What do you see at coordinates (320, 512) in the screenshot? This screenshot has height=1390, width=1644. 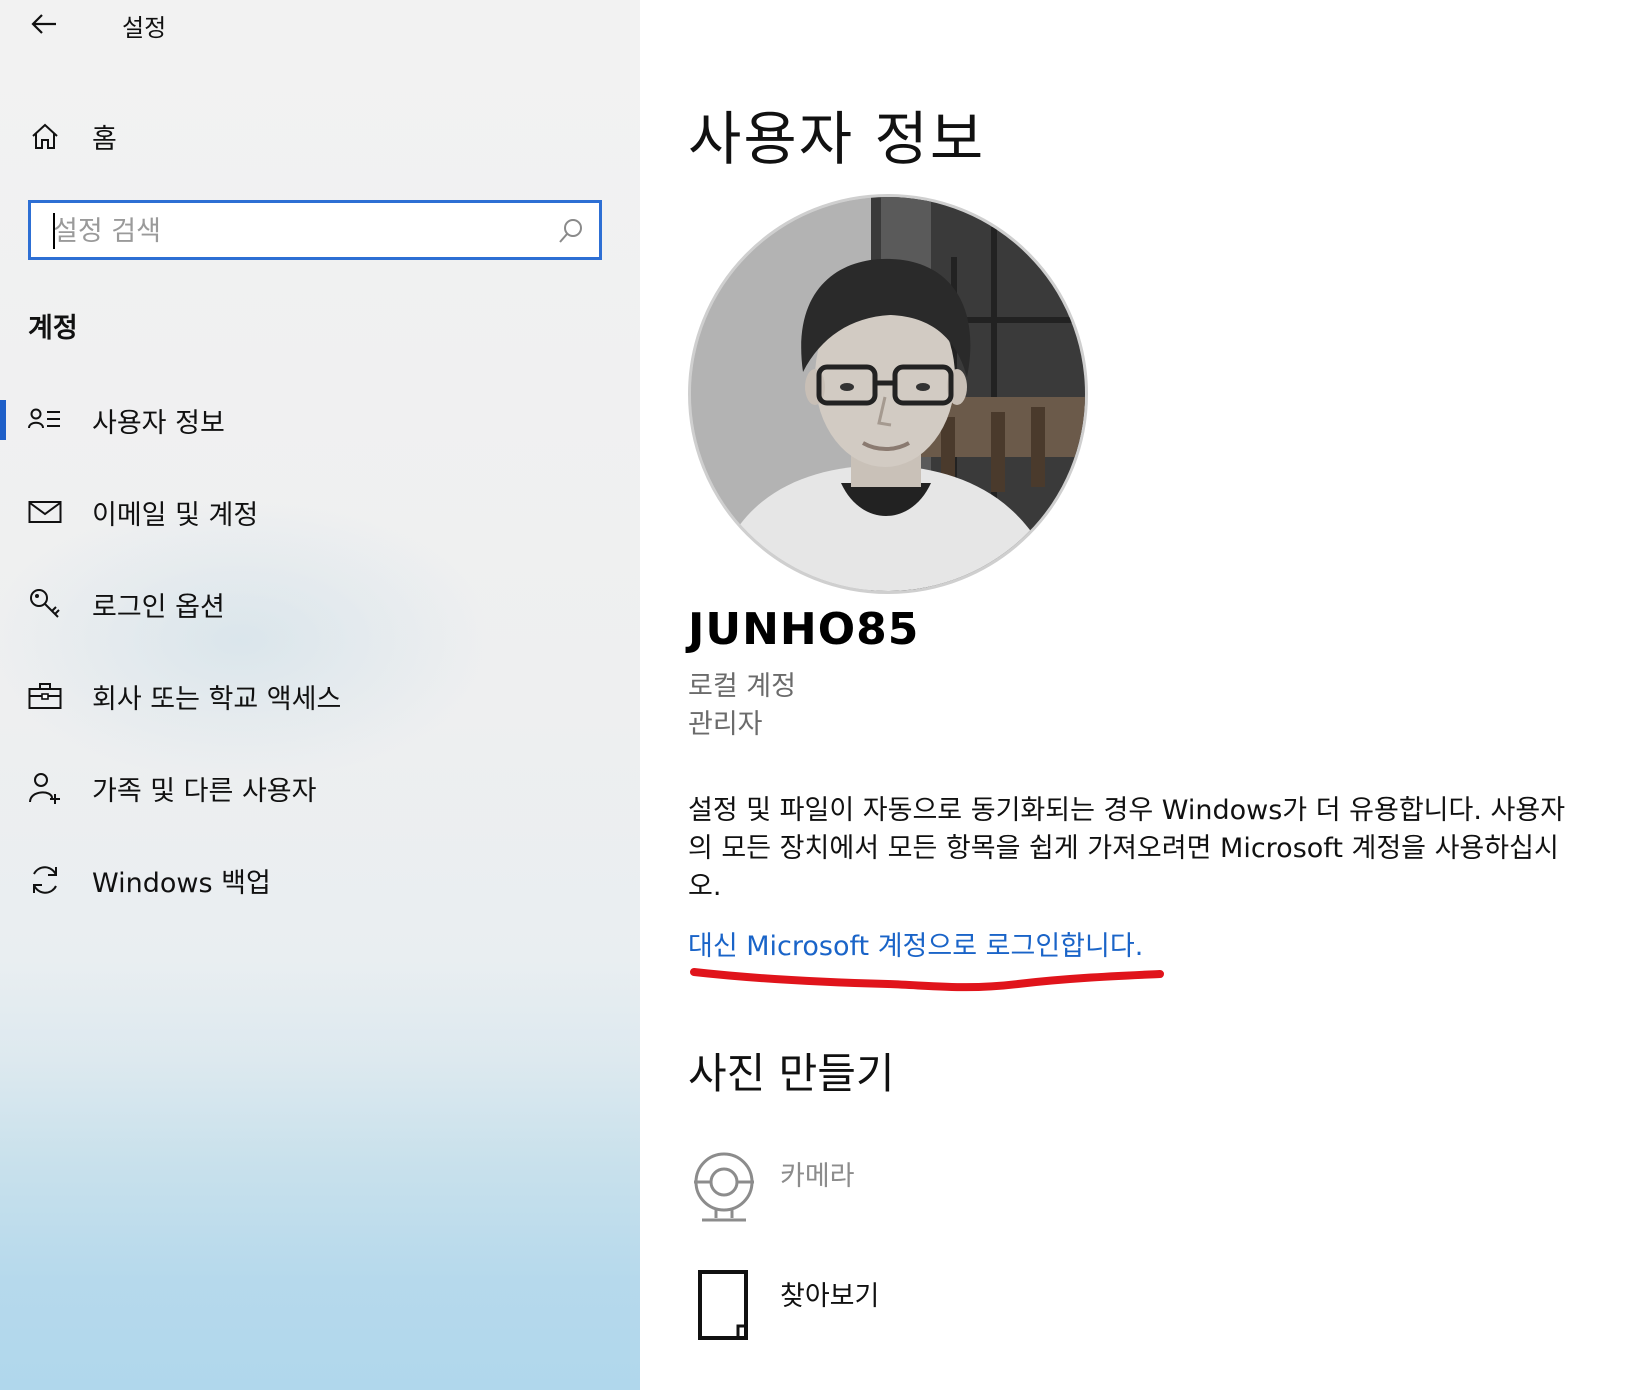 I see `sidebar-item-email-accounts: 이메일 및 계정` at bounding box center [320, 512].